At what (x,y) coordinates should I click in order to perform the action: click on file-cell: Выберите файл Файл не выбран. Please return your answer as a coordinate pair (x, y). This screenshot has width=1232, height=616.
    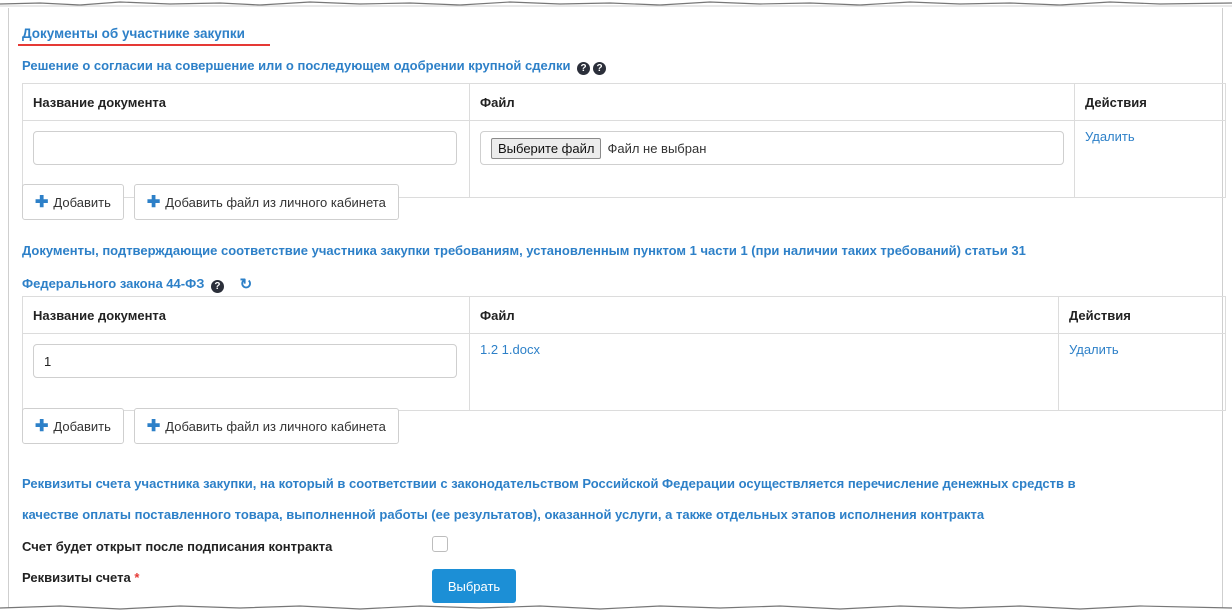
    Looking at the image, I should click on (772, 159).